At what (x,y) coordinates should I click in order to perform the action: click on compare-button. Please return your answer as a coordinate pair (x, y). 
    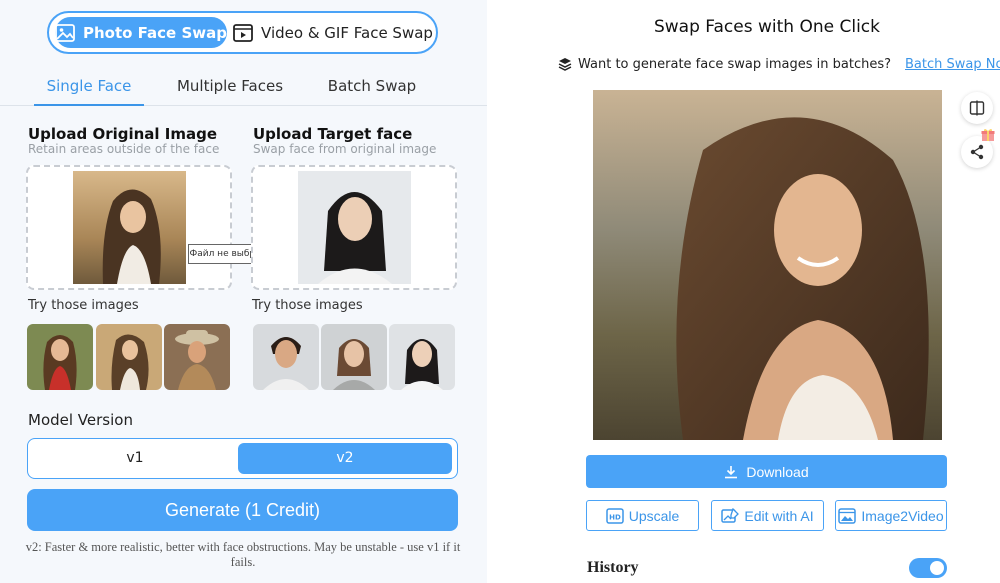
    Looking at the image, I should click on (977, 108).